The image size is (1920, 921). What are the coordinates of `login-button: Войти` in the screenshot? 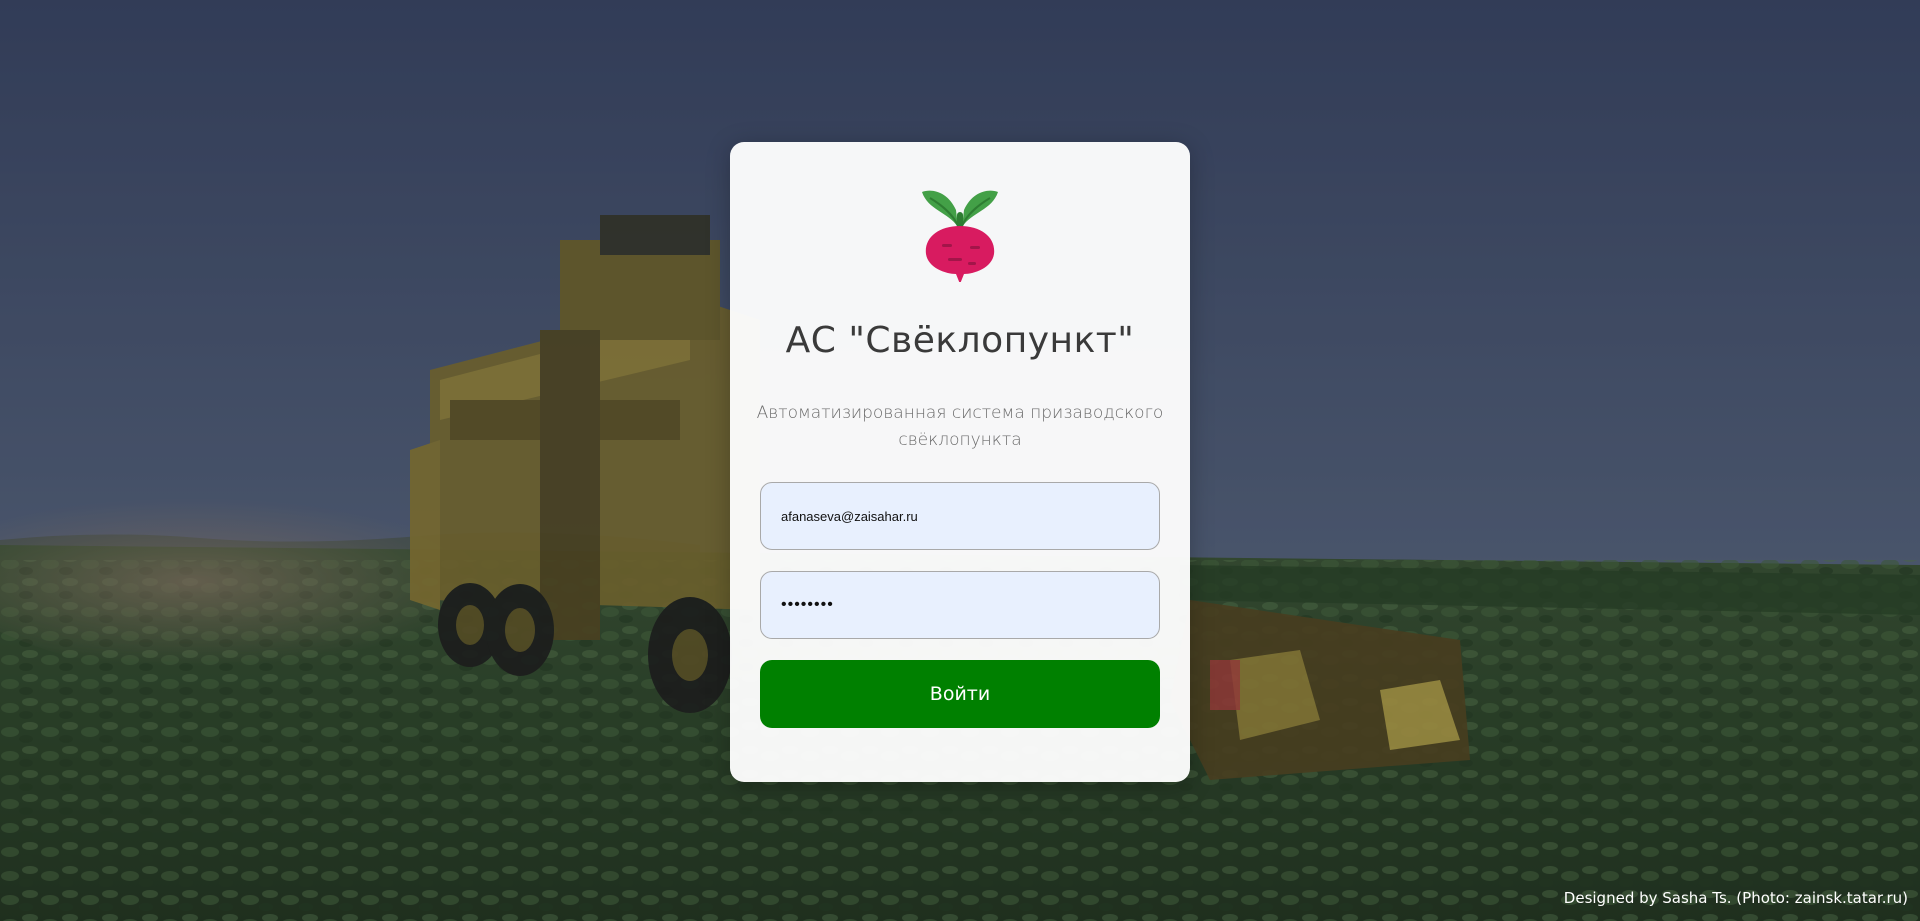 It's located at (960, 694).